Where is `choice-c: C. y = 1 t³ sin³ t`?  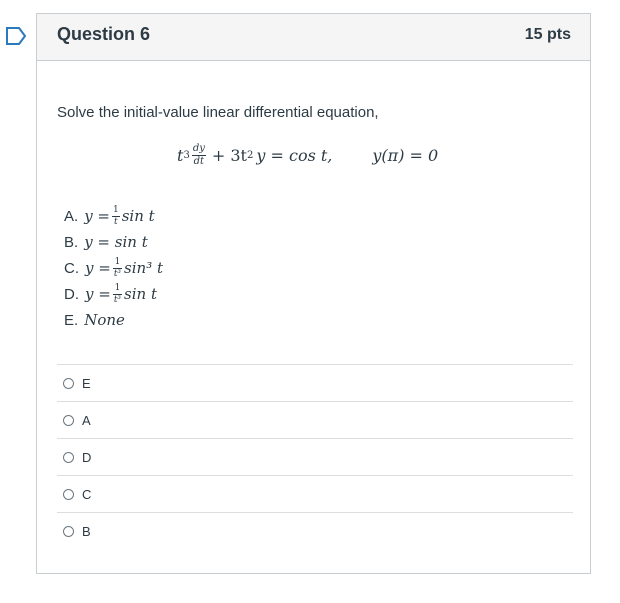 choice-c: C. y = 1 t³ sin³ t is located at coordinates (114, 267).